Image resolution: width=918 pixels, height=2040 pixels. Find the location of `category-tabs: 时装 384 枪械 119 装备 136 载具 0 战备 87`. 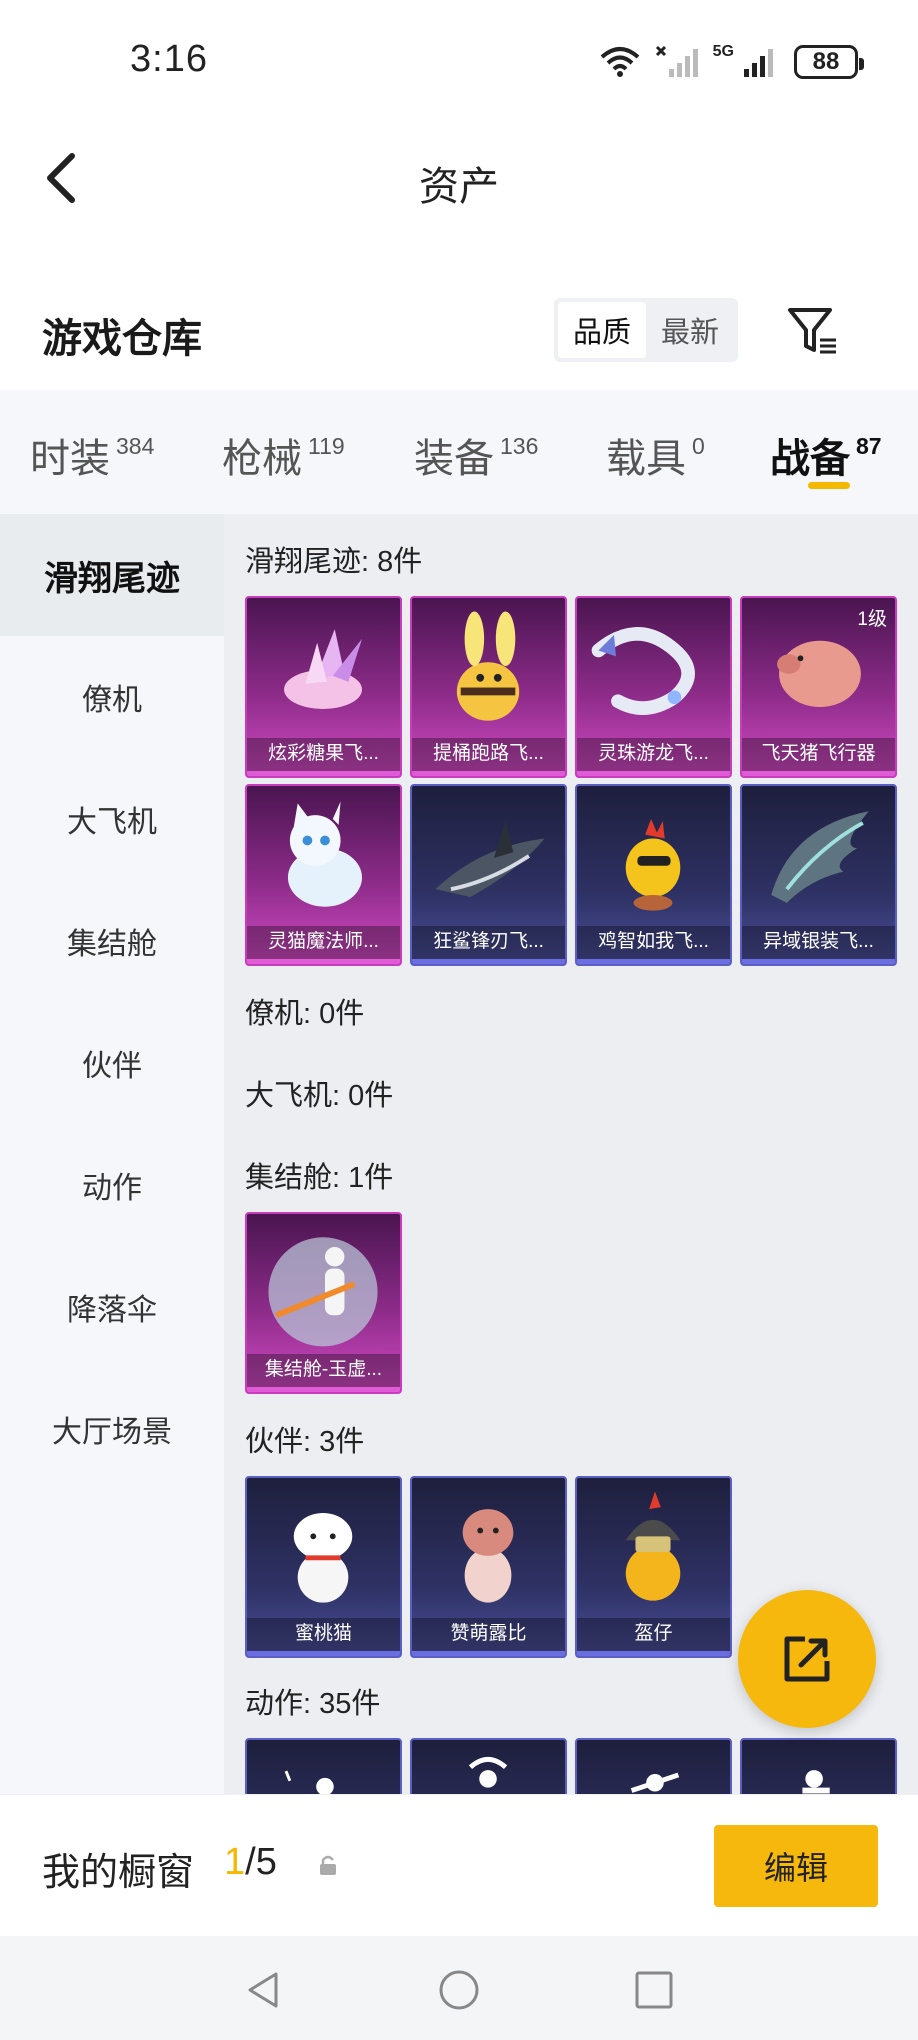

category-tabs: 时装 384 枪械 119 装备 136 载具 0 战备 87 is located at coordinates (459, 452).